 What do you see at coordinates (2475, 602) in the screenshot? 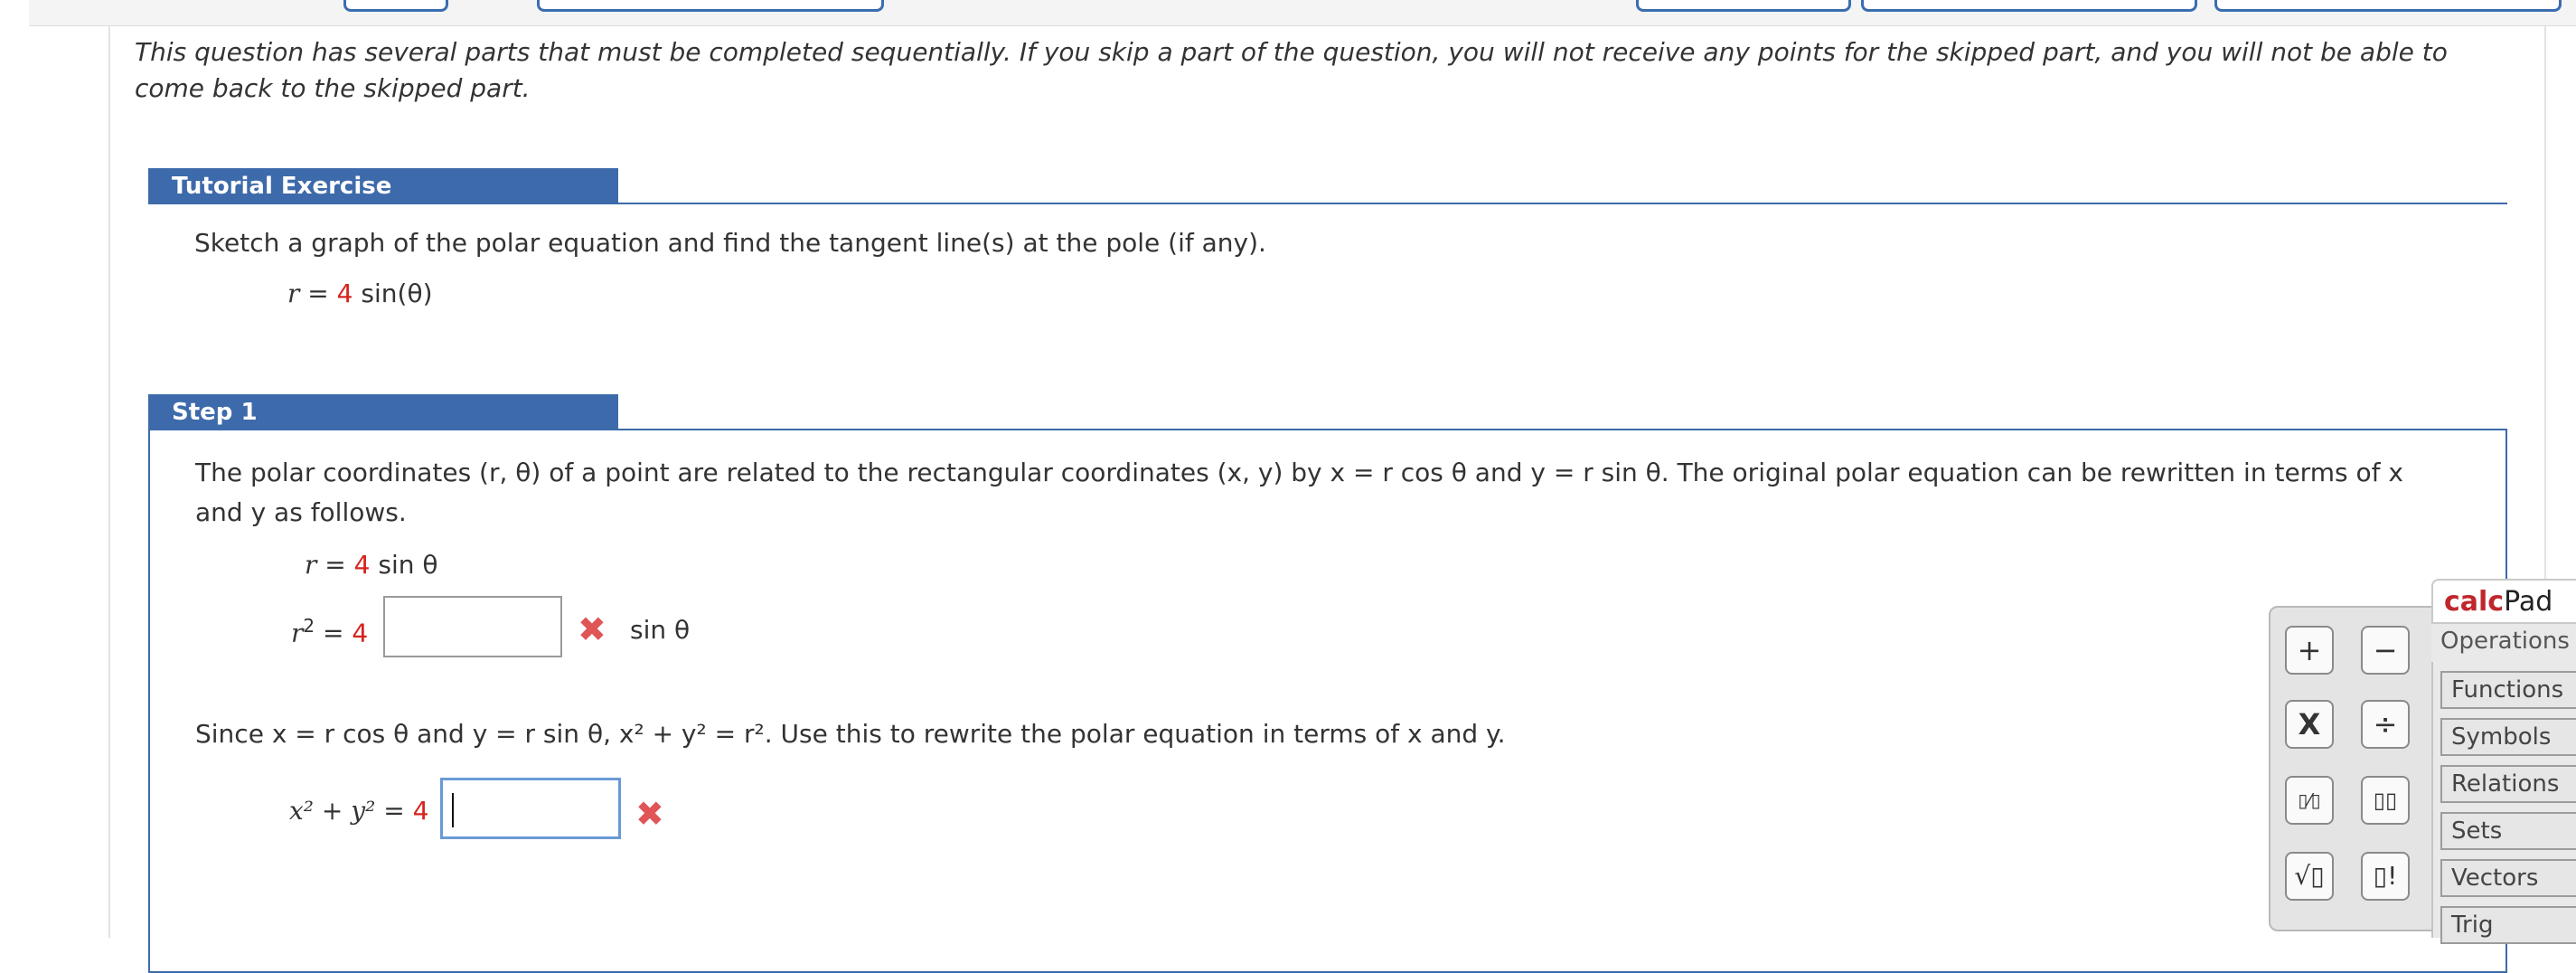
I see `calcpad-title-calc: calc` at bounding box center [2475, 602].